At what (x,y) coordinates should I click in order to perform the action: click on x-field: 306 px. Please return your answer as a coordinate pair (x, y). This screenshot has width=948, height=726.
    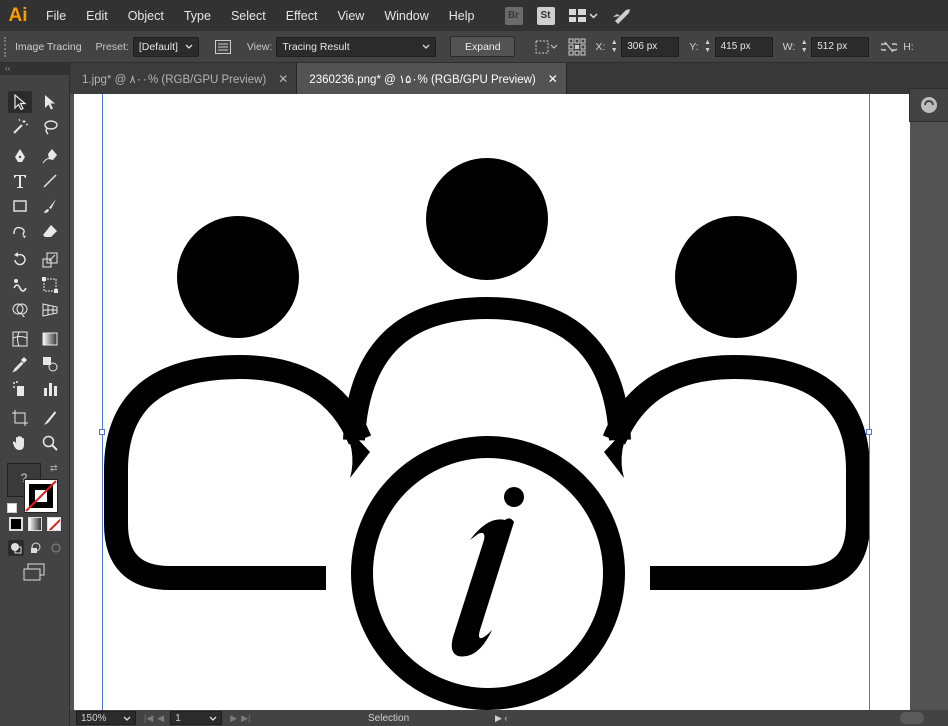
    Looking at the image, I should click on (650, 46).